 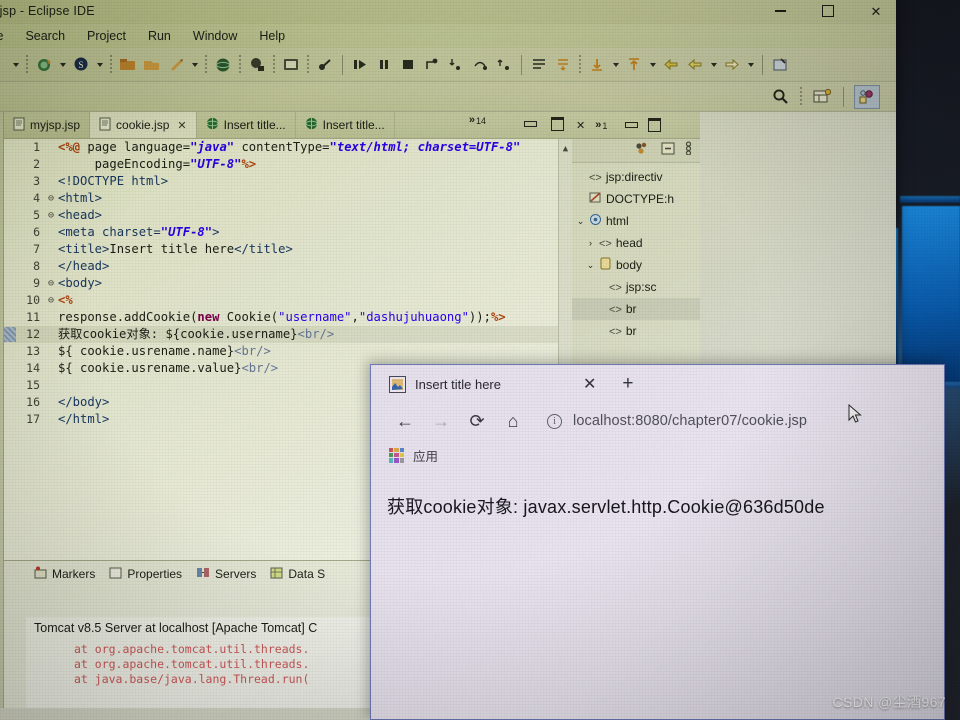 I want to click on server-dropdown-icon, so click(x=99, y=65).